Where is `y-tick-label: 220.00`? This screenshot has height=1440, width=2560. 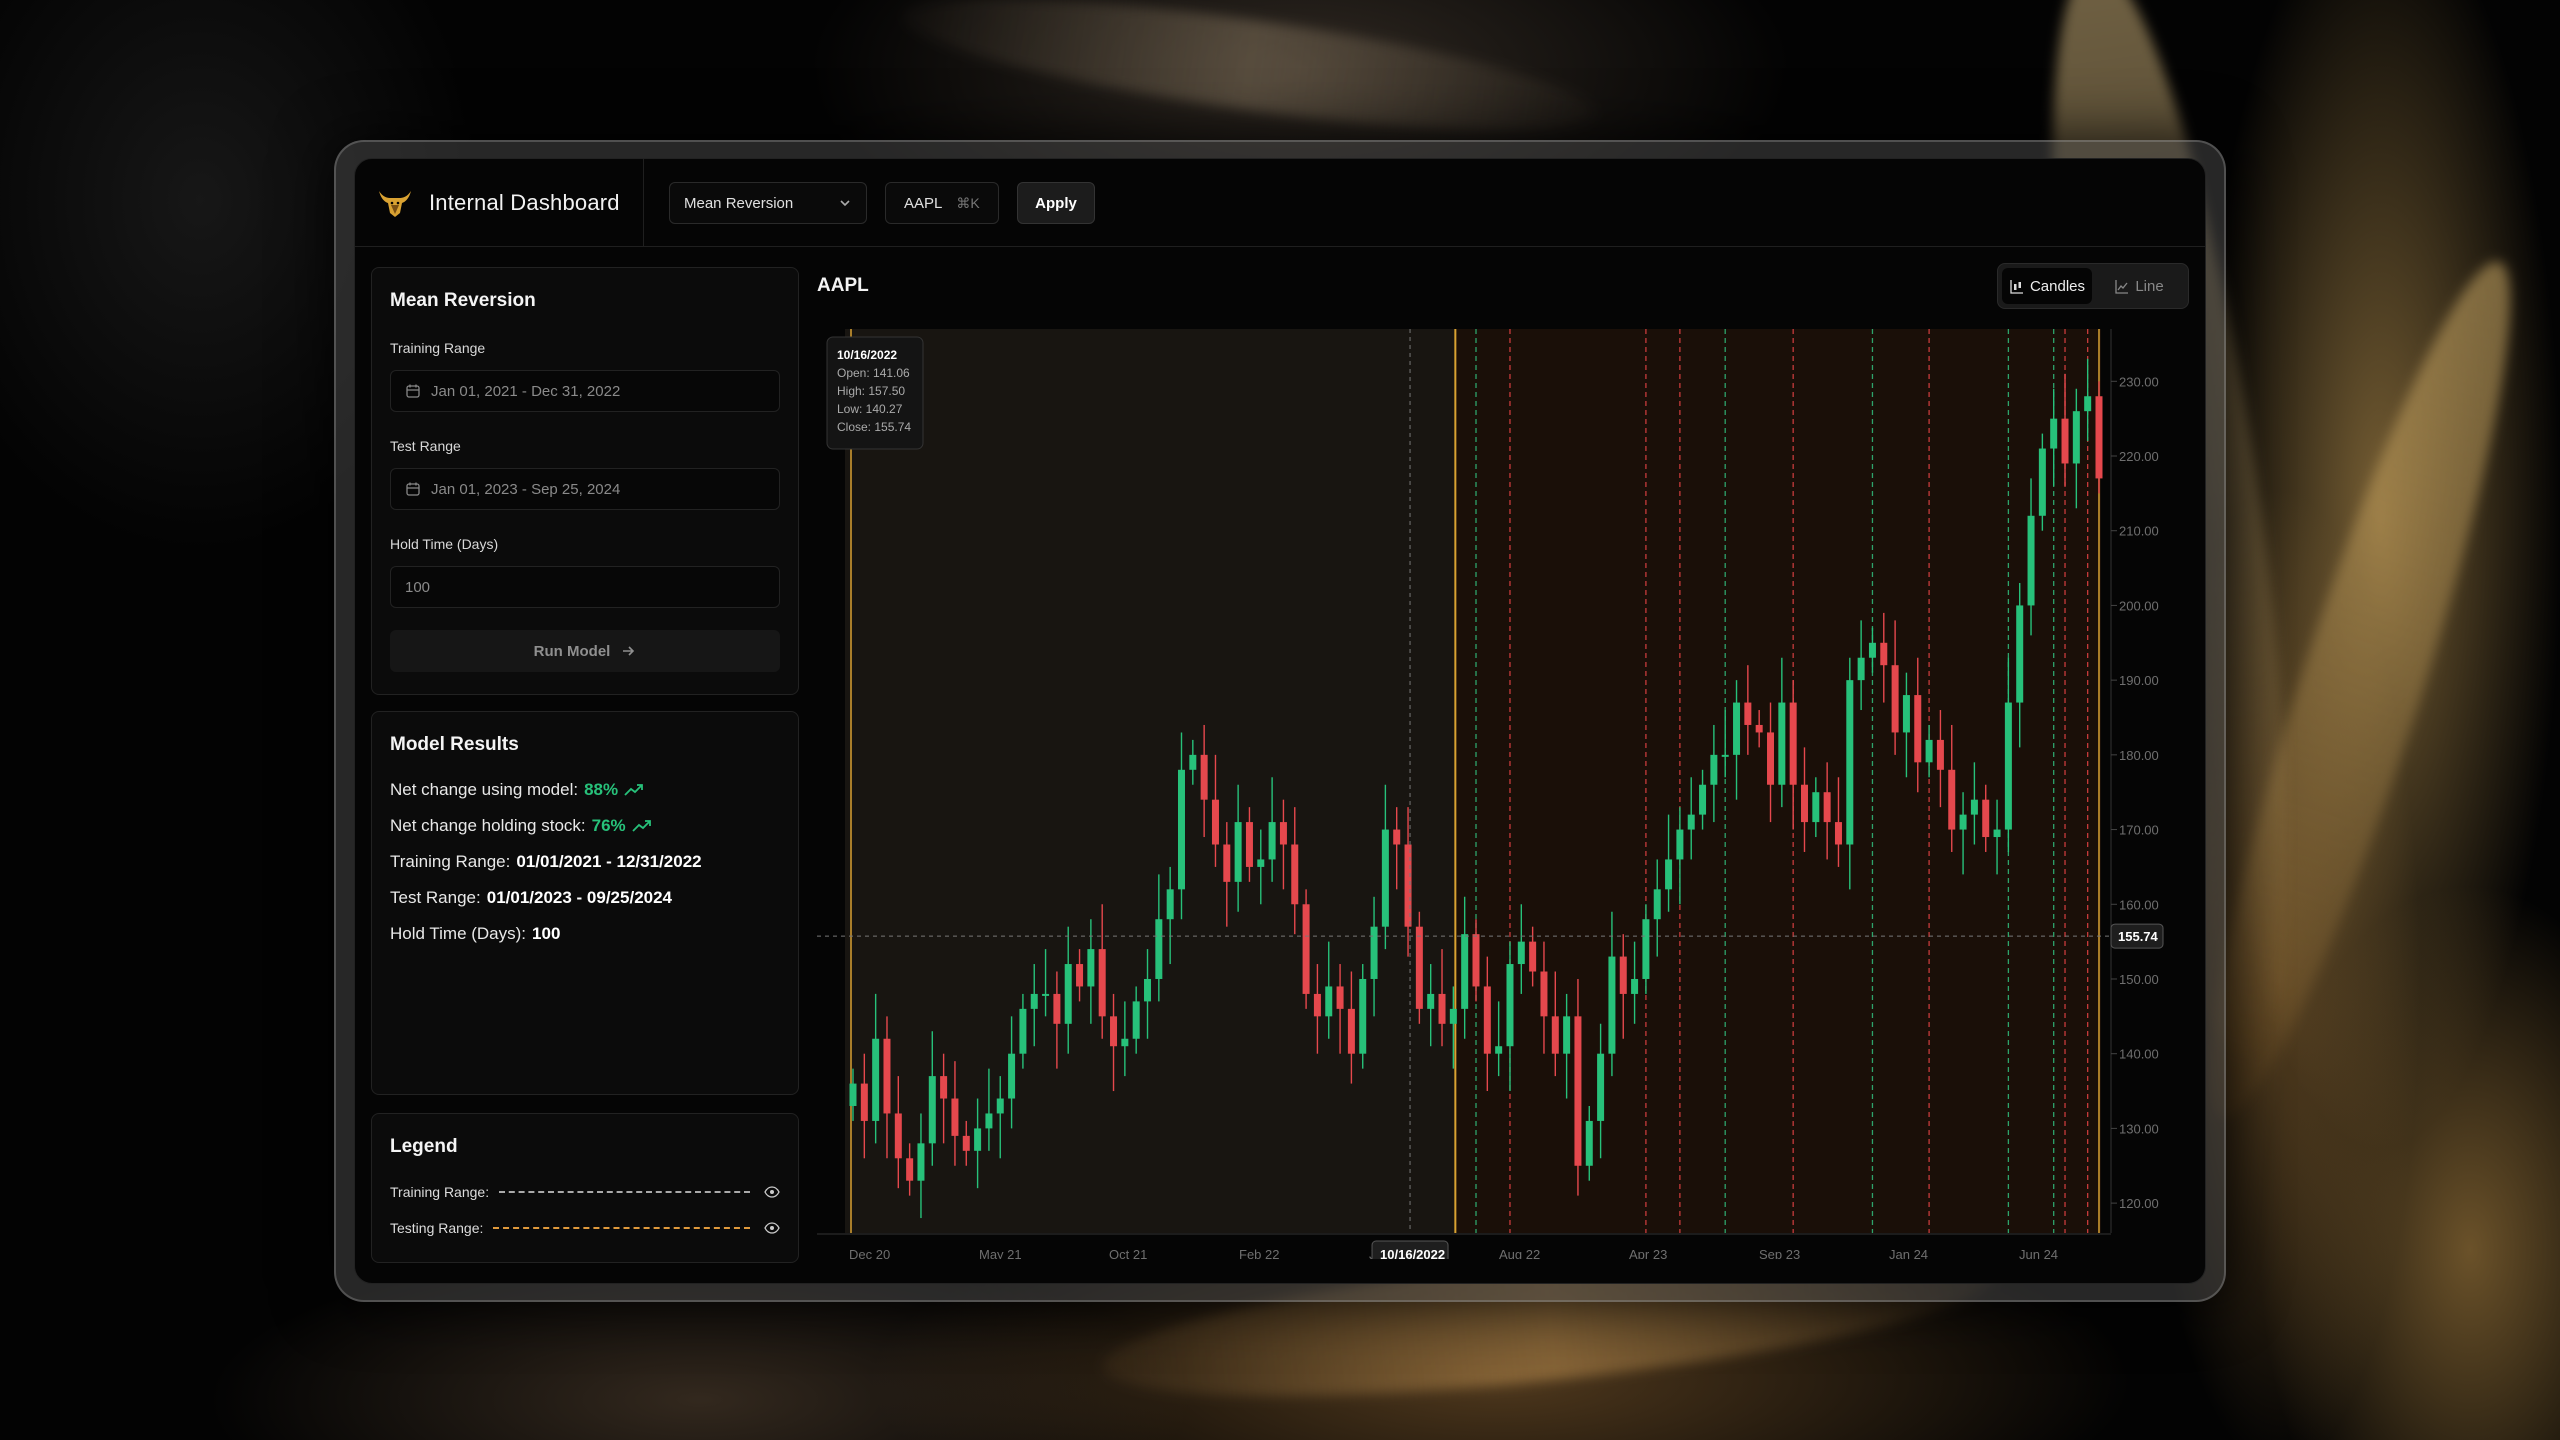
y-tick-label: 220.00 is located at coordinates (2139, 456).